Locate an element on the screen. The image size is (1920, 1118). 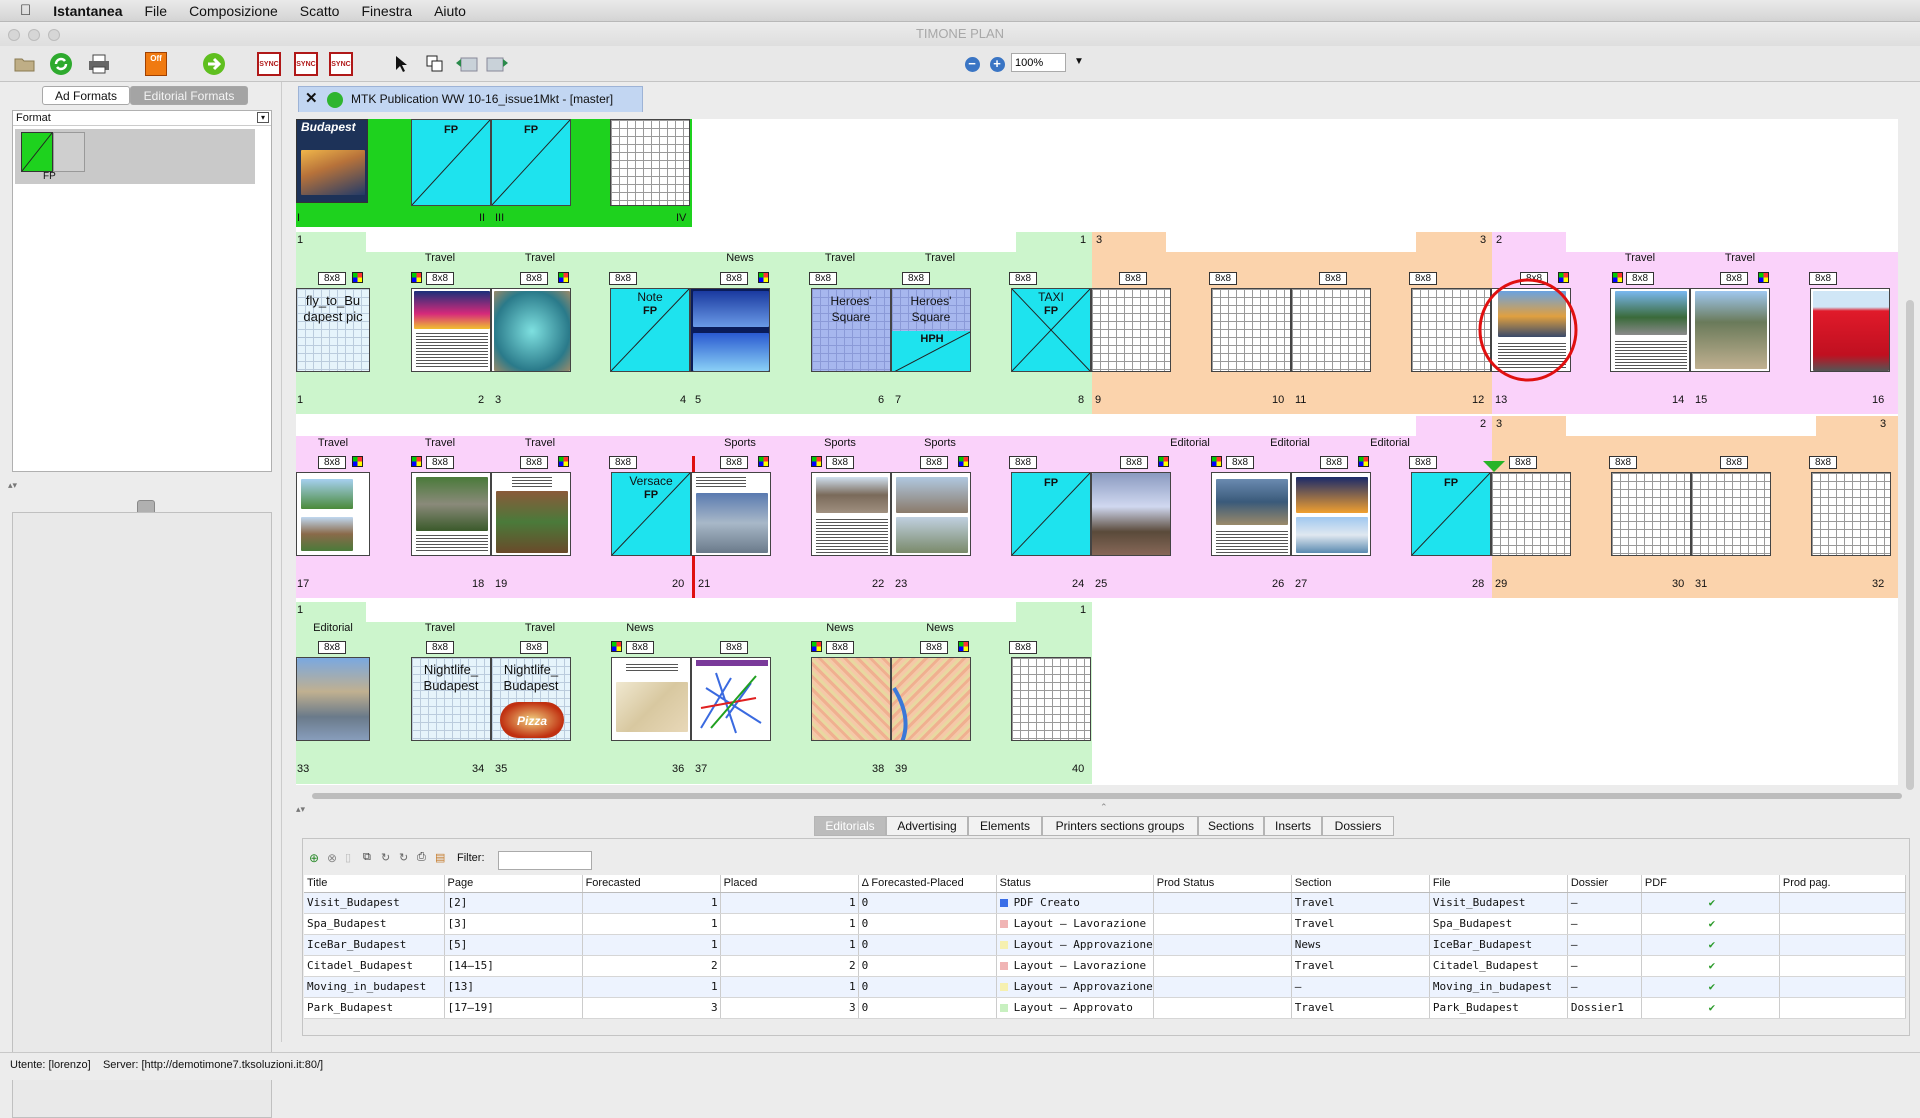
col-page: Page is located at coordinates (513, 884).